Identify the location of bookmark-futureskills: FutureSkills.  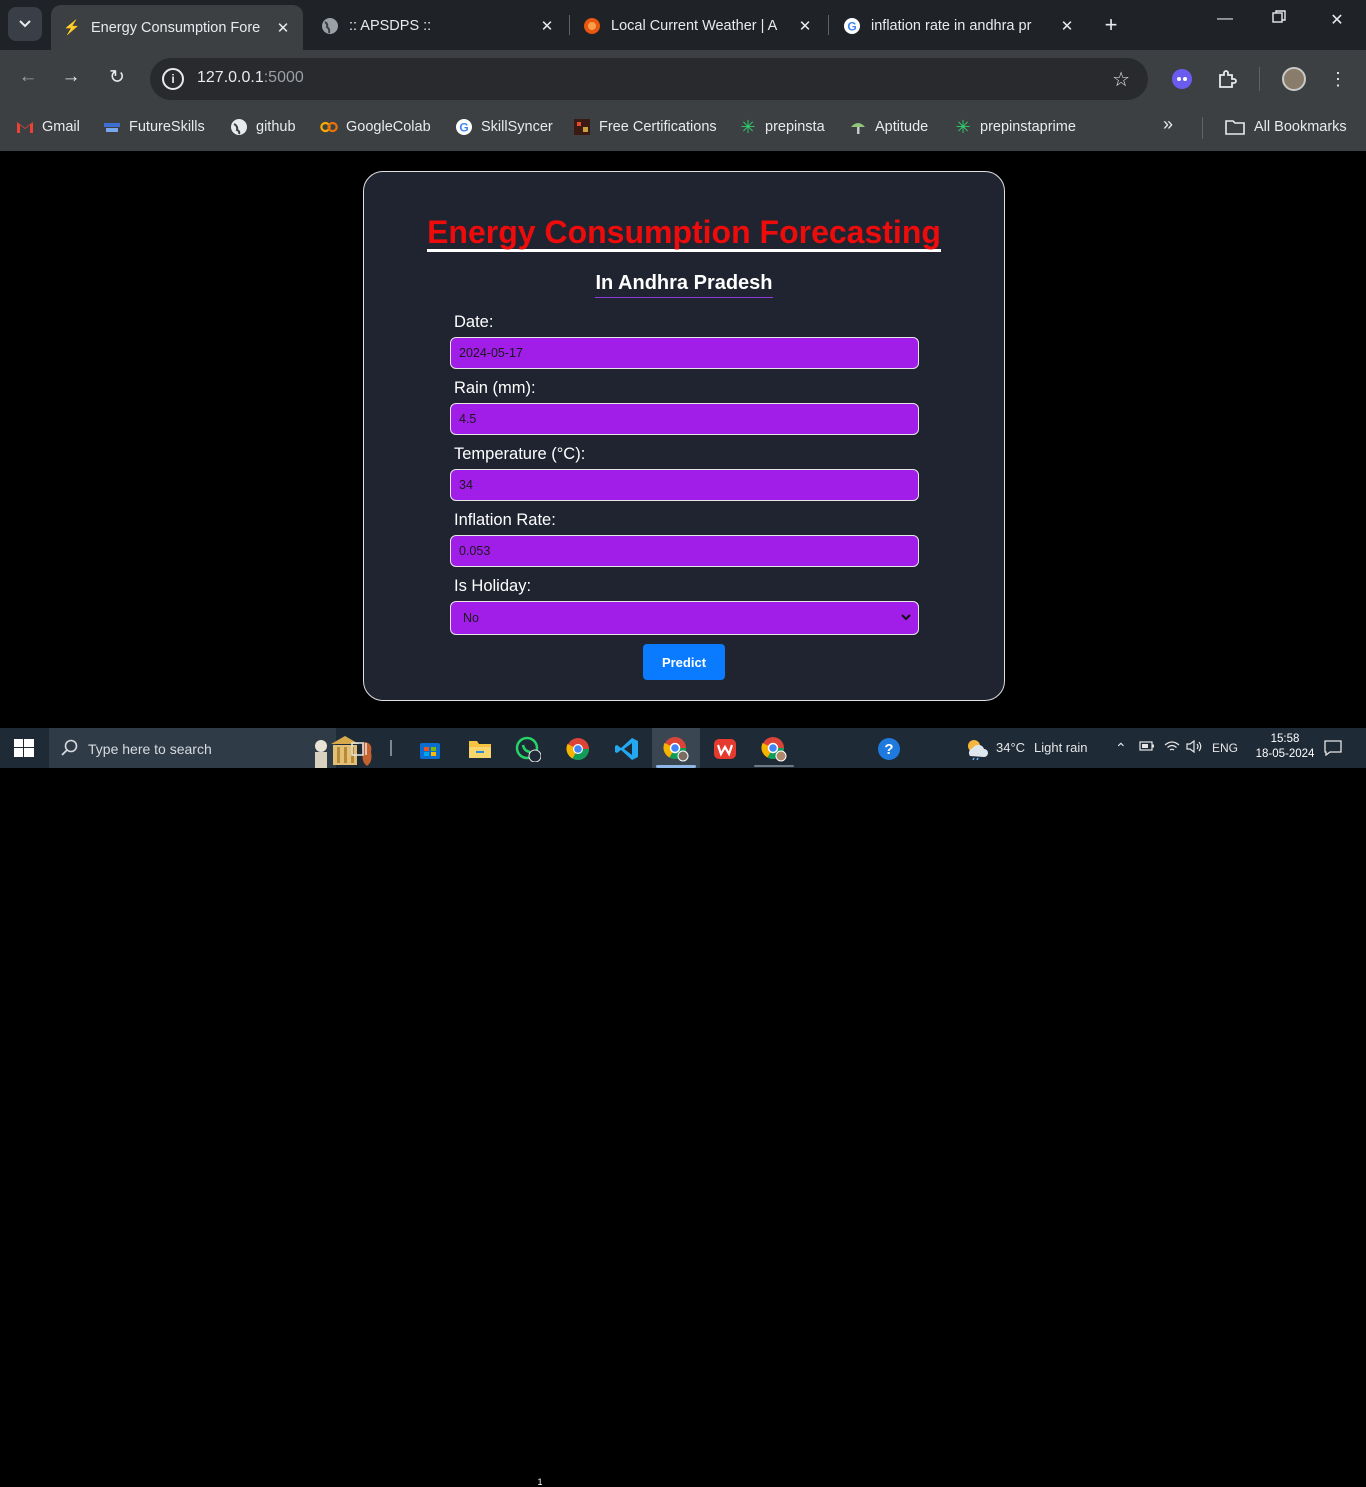
(154, 127).